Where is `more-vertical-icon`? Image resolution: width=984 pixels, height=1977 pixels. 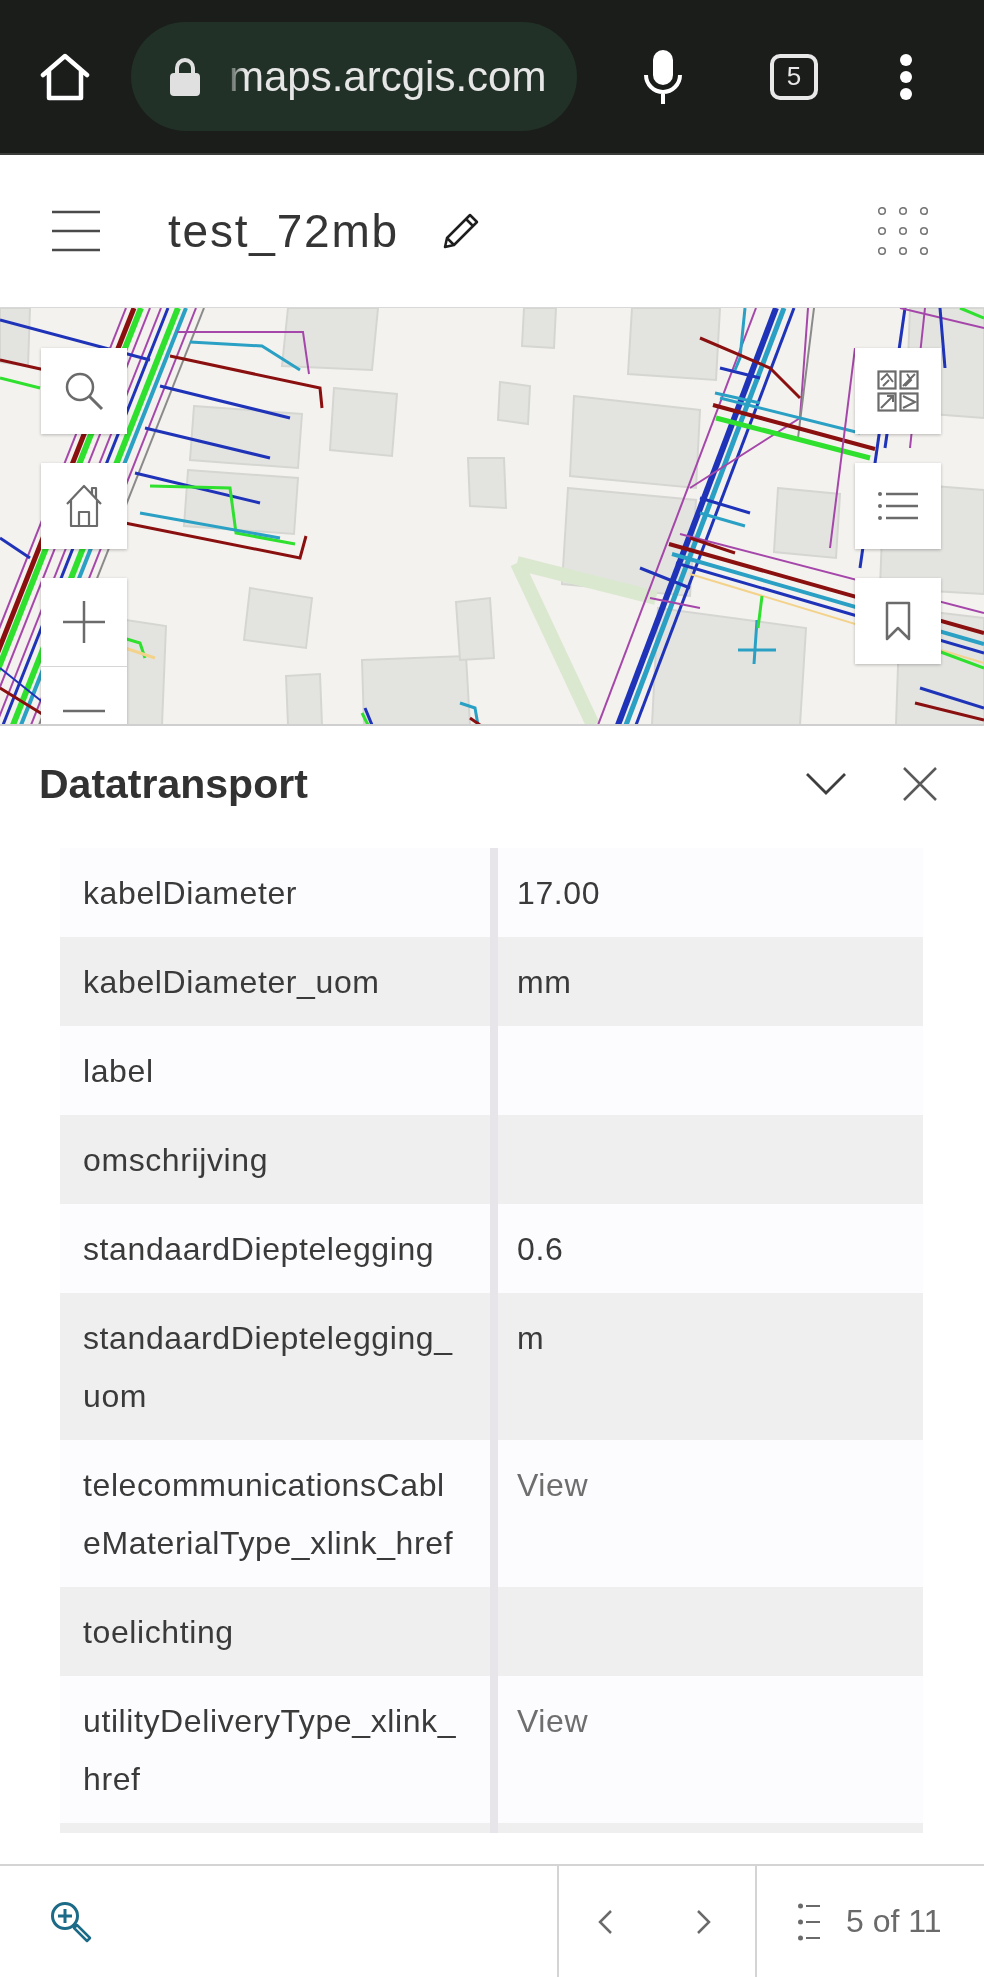 more-vertical-icon is located at coordinates (906, 76).